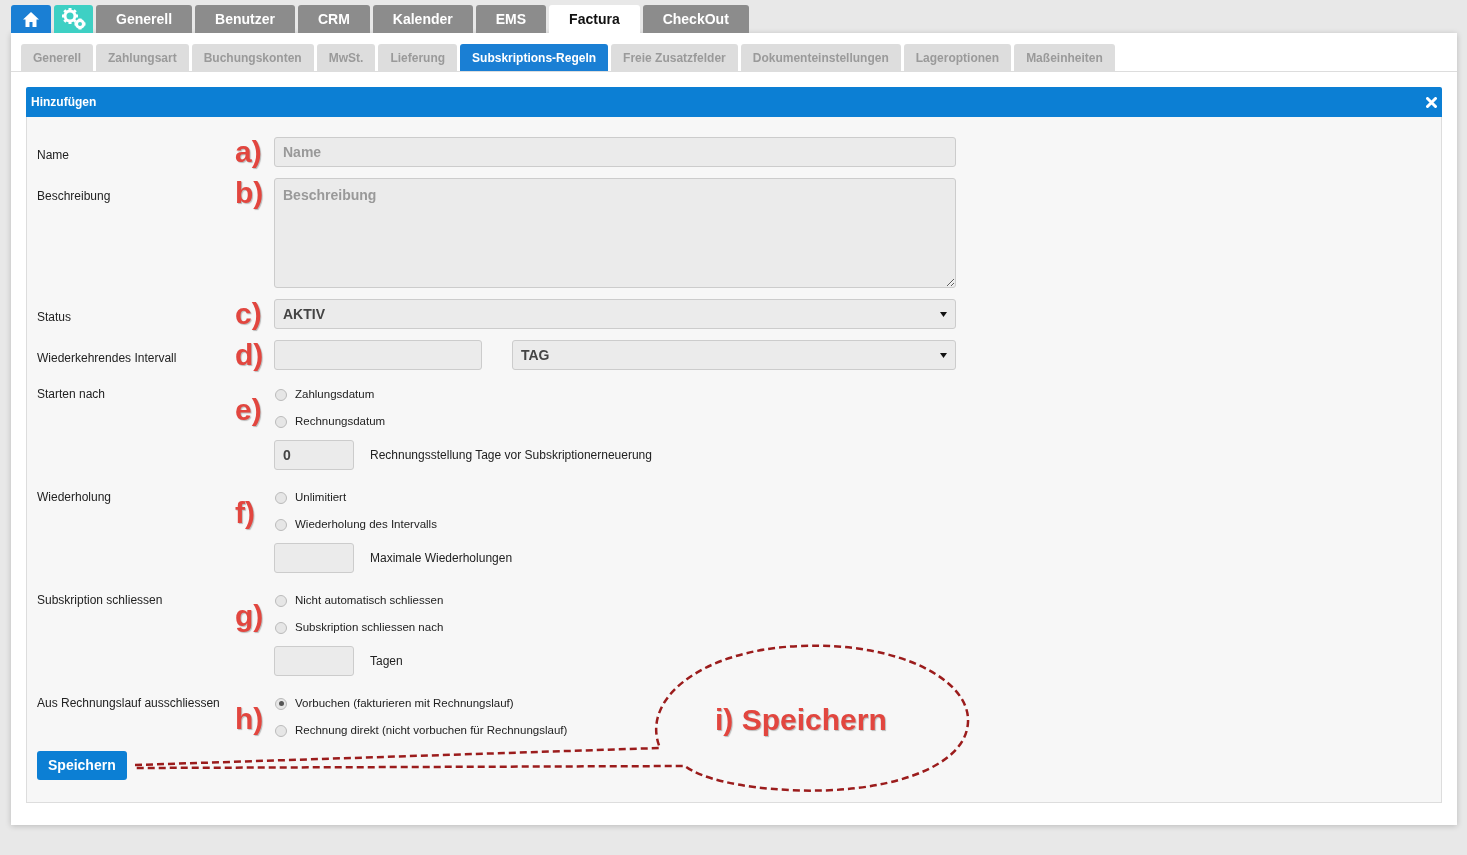 The image size is (1467, 855). Describe the element at coordinates (250, 616) in the screenshot. I see `annotation-label: g)` at that location.